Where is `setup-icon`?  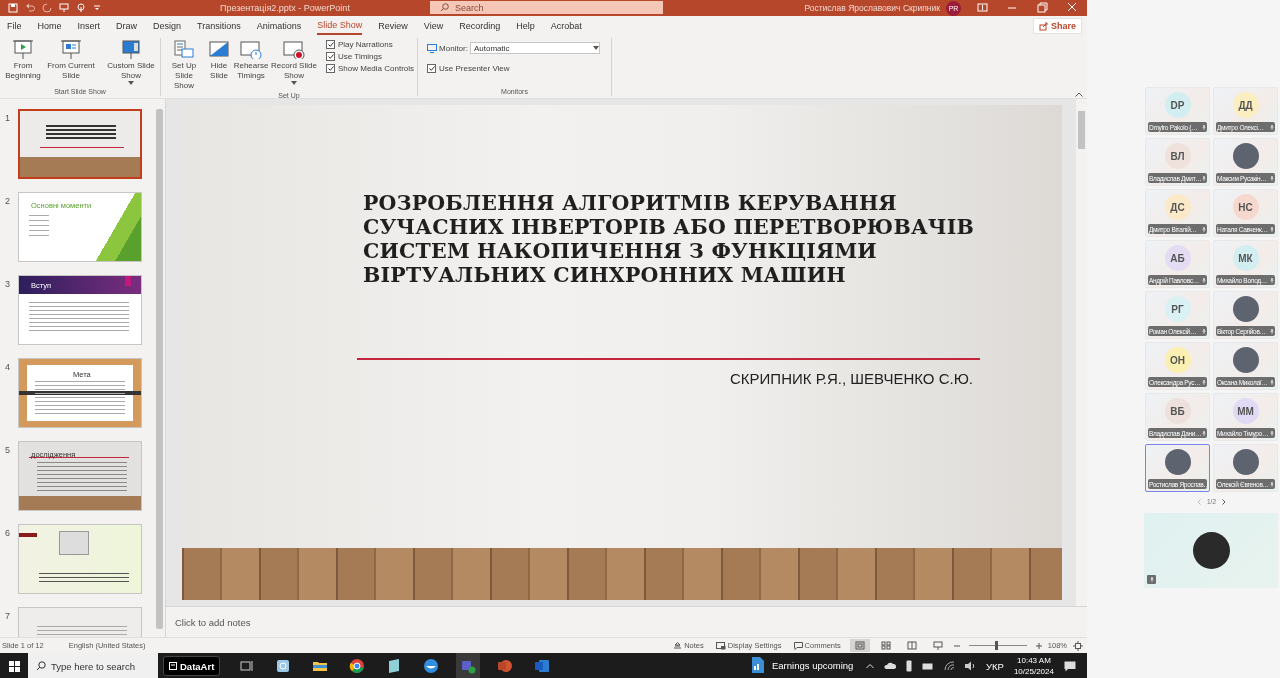 setup-icon is located at coordinates (184, 49).